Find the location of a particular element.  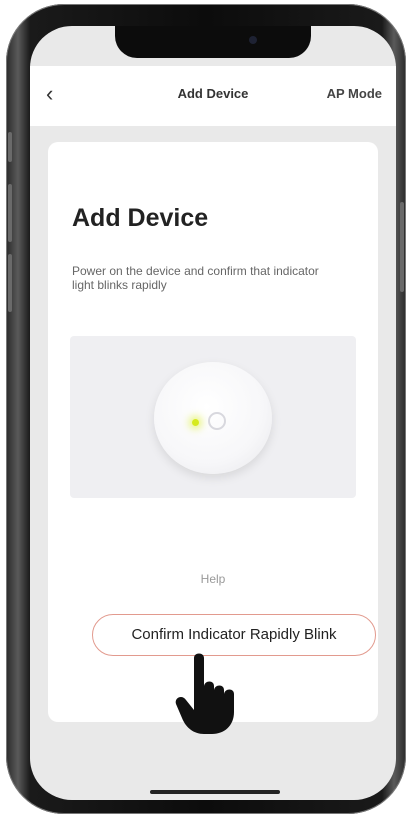

power-icon is located at coordinates (217, 421).